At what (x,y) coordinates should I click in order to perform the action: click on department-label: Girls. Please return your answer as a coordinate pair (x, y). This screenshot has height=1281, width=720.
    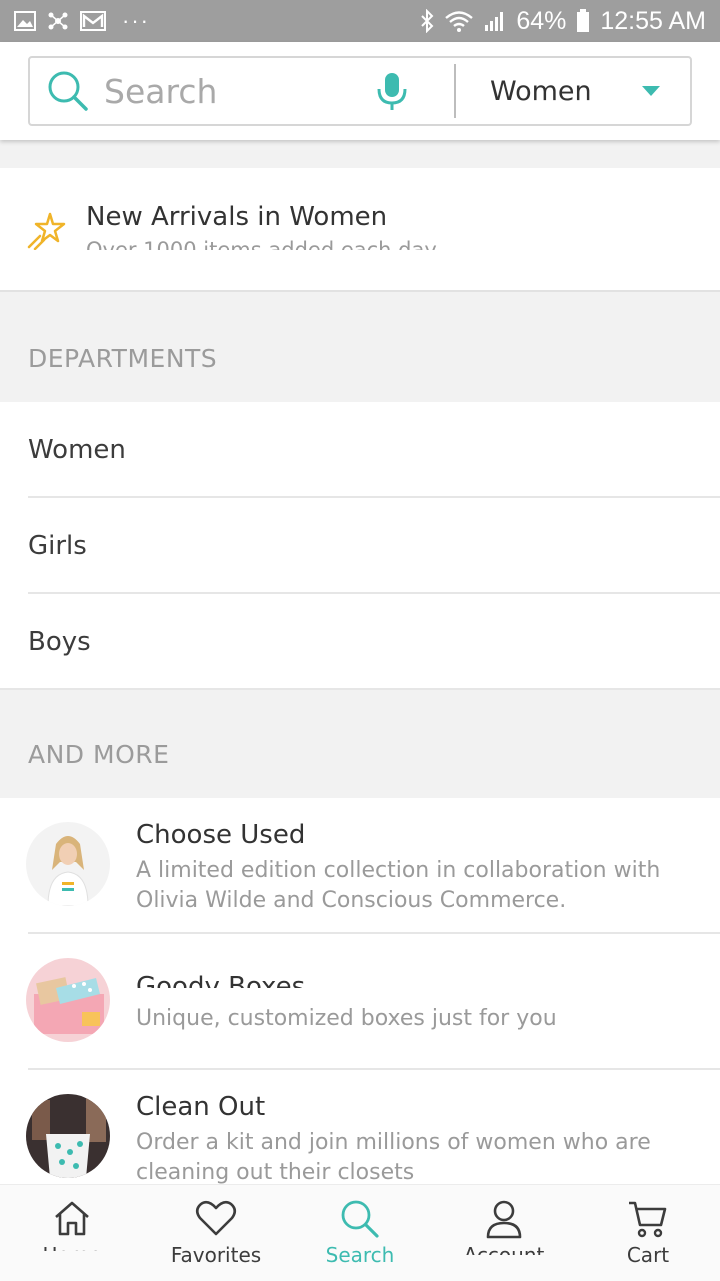
    Looking at the image, I should click on (57, 546).